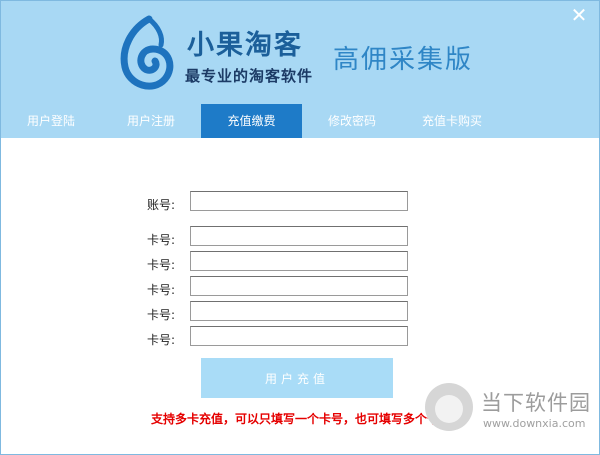 Image resolution: width=600 pixels, height=455 pixels. What do you see at coordinates (51, 121) in the screenshot?
I see `tab-user-login: 用户登陆` at bounding box center [51, 121].